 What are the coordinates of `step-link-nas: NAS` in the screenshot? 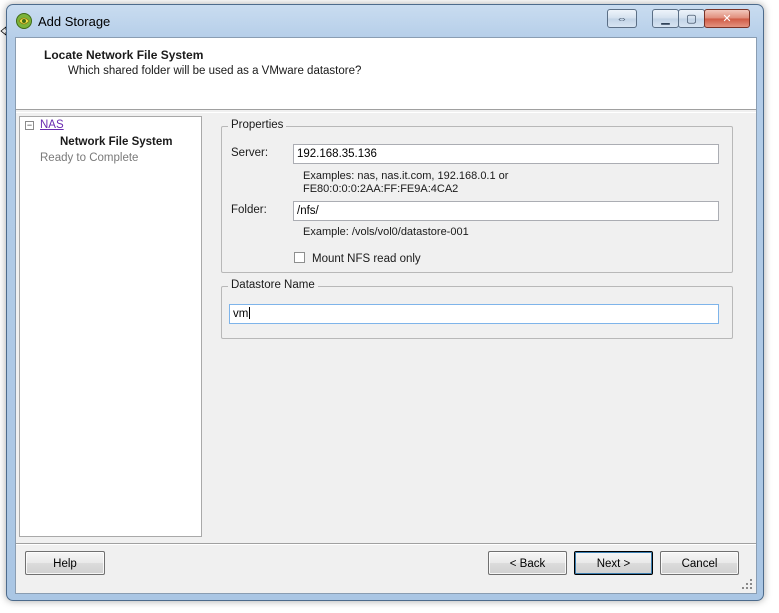 It's located at (52, 125).